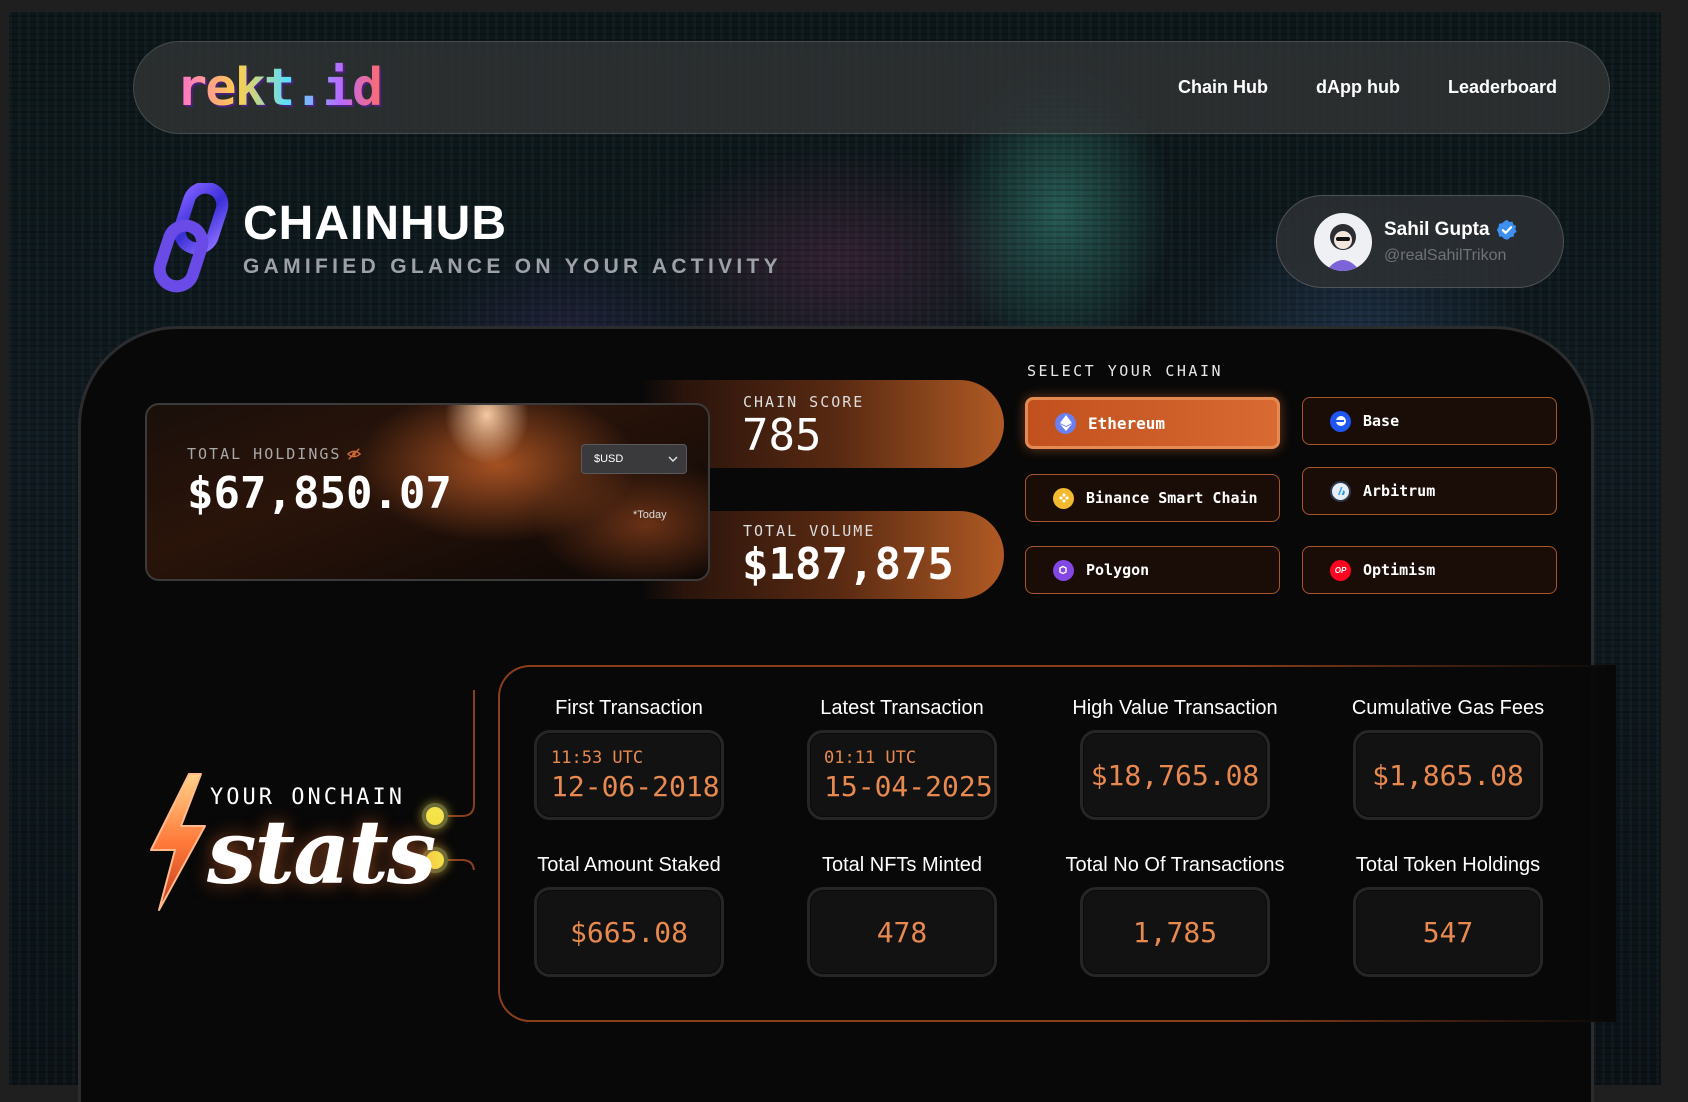  I want to click on chain-option-label: Arbitrum, so click(1399, 491).